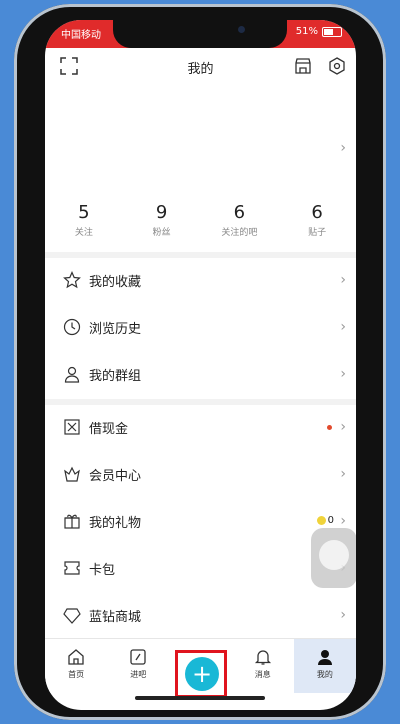 This screenshot has height=724, width=400. What do you see at coordinates (200, 569) in the screenshot?
I see `menu-item-card-wallet: 卡包 ›` at bounding box center [200, 569].